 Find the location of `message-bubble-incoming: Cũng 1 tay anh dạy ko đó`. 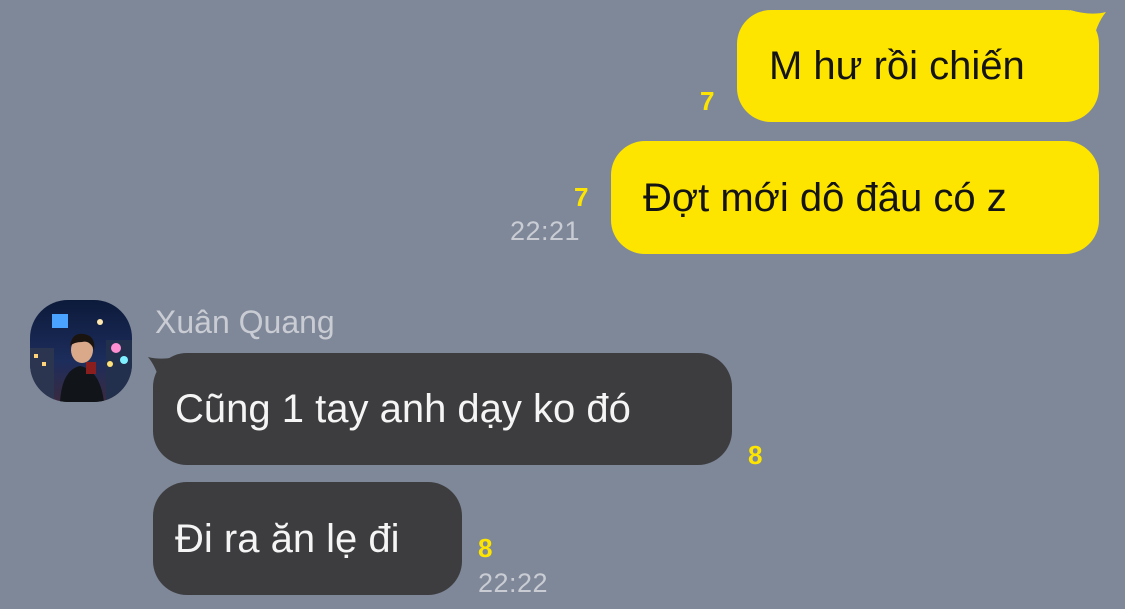

message-bubble-incoming: Cũng 1 tay anh dạy ko đó is located at coordinates (442, 409).